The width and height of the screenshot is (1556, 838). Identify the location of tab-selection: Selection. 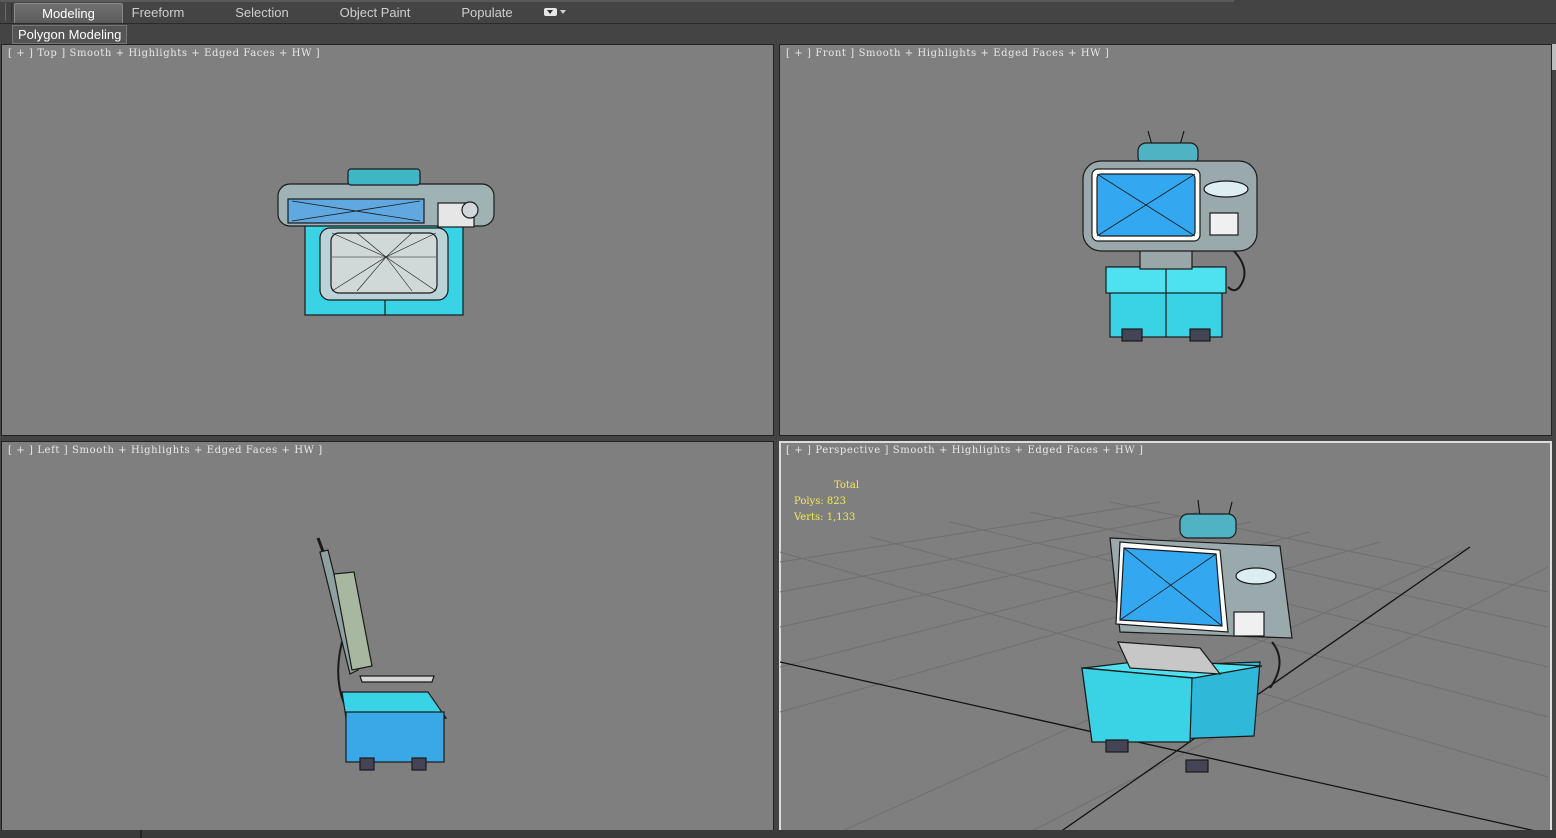
(262, 12).